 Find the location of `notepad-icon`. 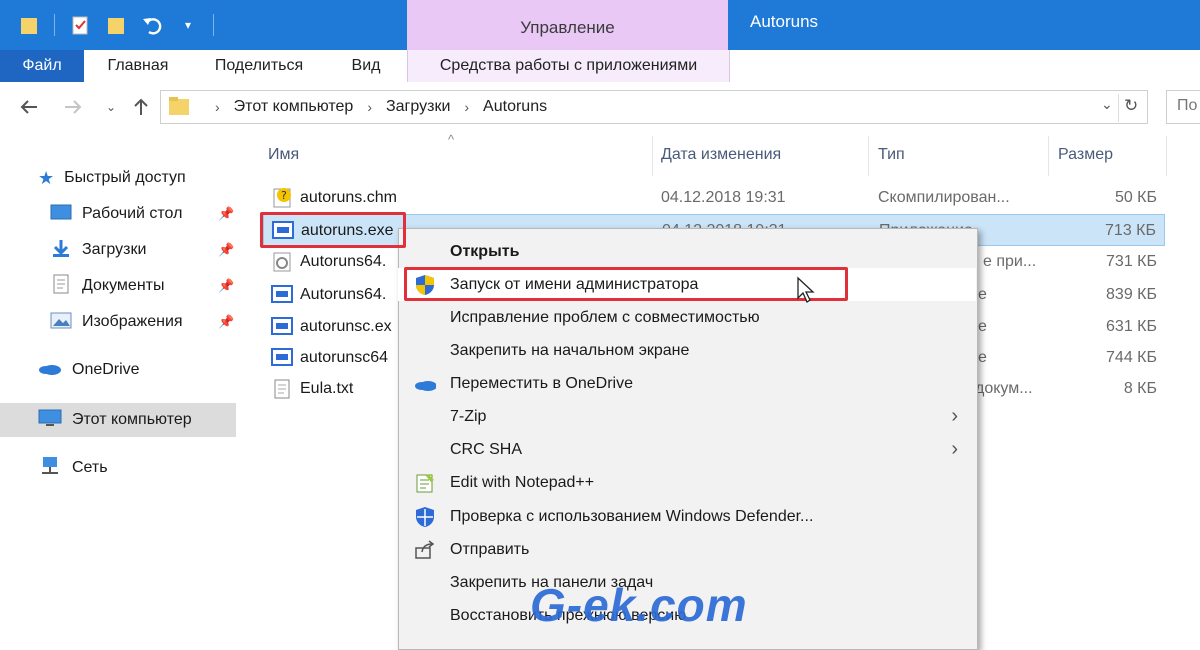

notepad-icon is located at coordinates (425, 483).